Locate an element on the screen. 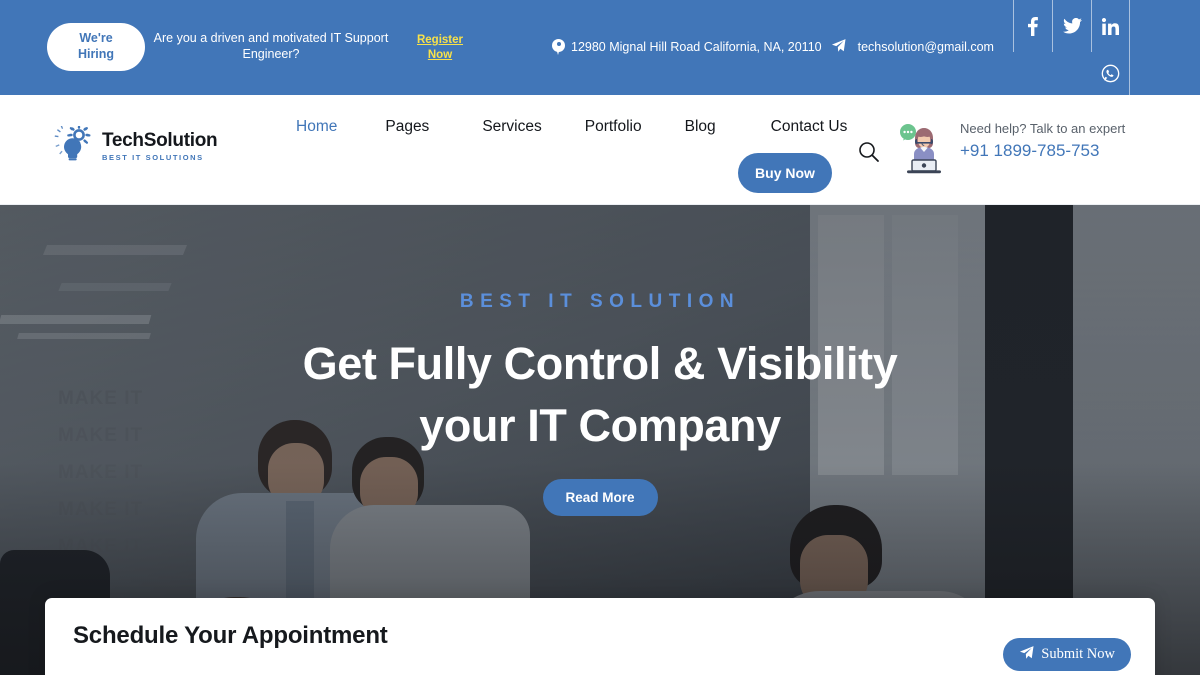 This screenshot has height=675, width=1200. hiring-badge-line1: We're is located at coordinates (96, 38).